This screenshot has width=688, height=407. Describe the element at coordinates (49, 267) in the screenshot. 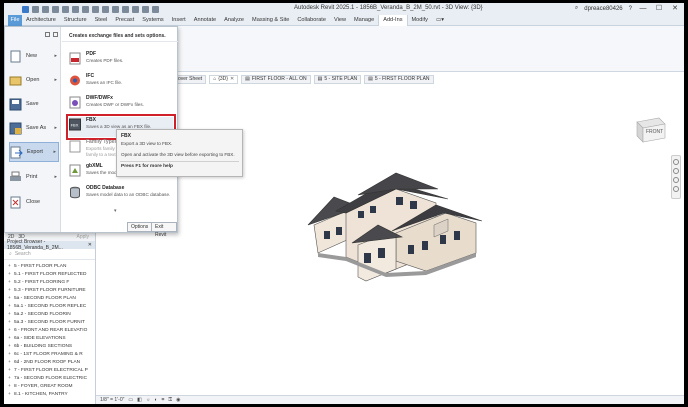

I see `list-item: +5 - FIRST FLOOR PLAN` at that location.